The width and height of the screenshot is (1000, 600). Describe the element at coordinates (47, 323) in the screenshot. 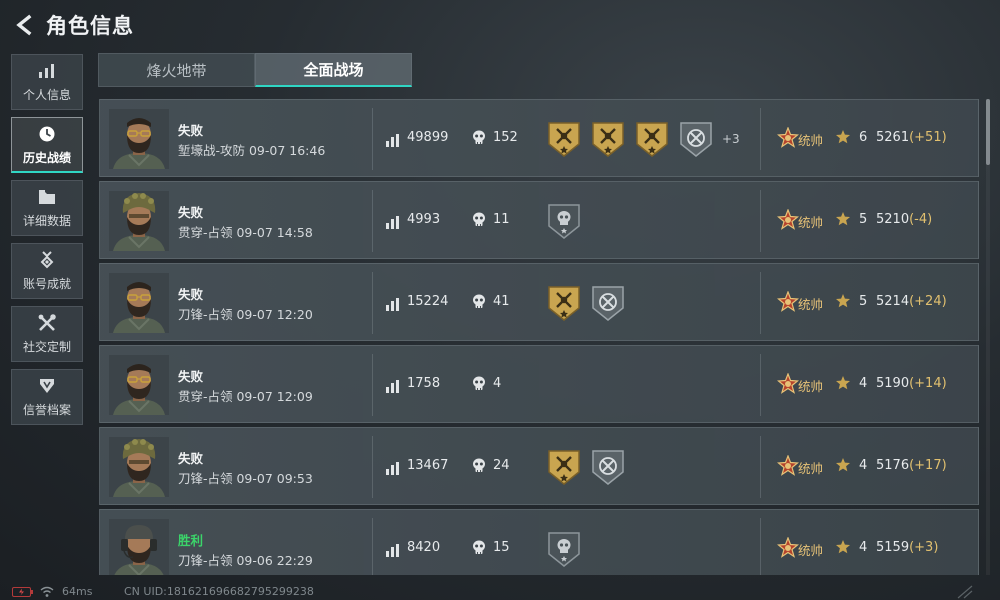

I see `tools-icon` at that location.